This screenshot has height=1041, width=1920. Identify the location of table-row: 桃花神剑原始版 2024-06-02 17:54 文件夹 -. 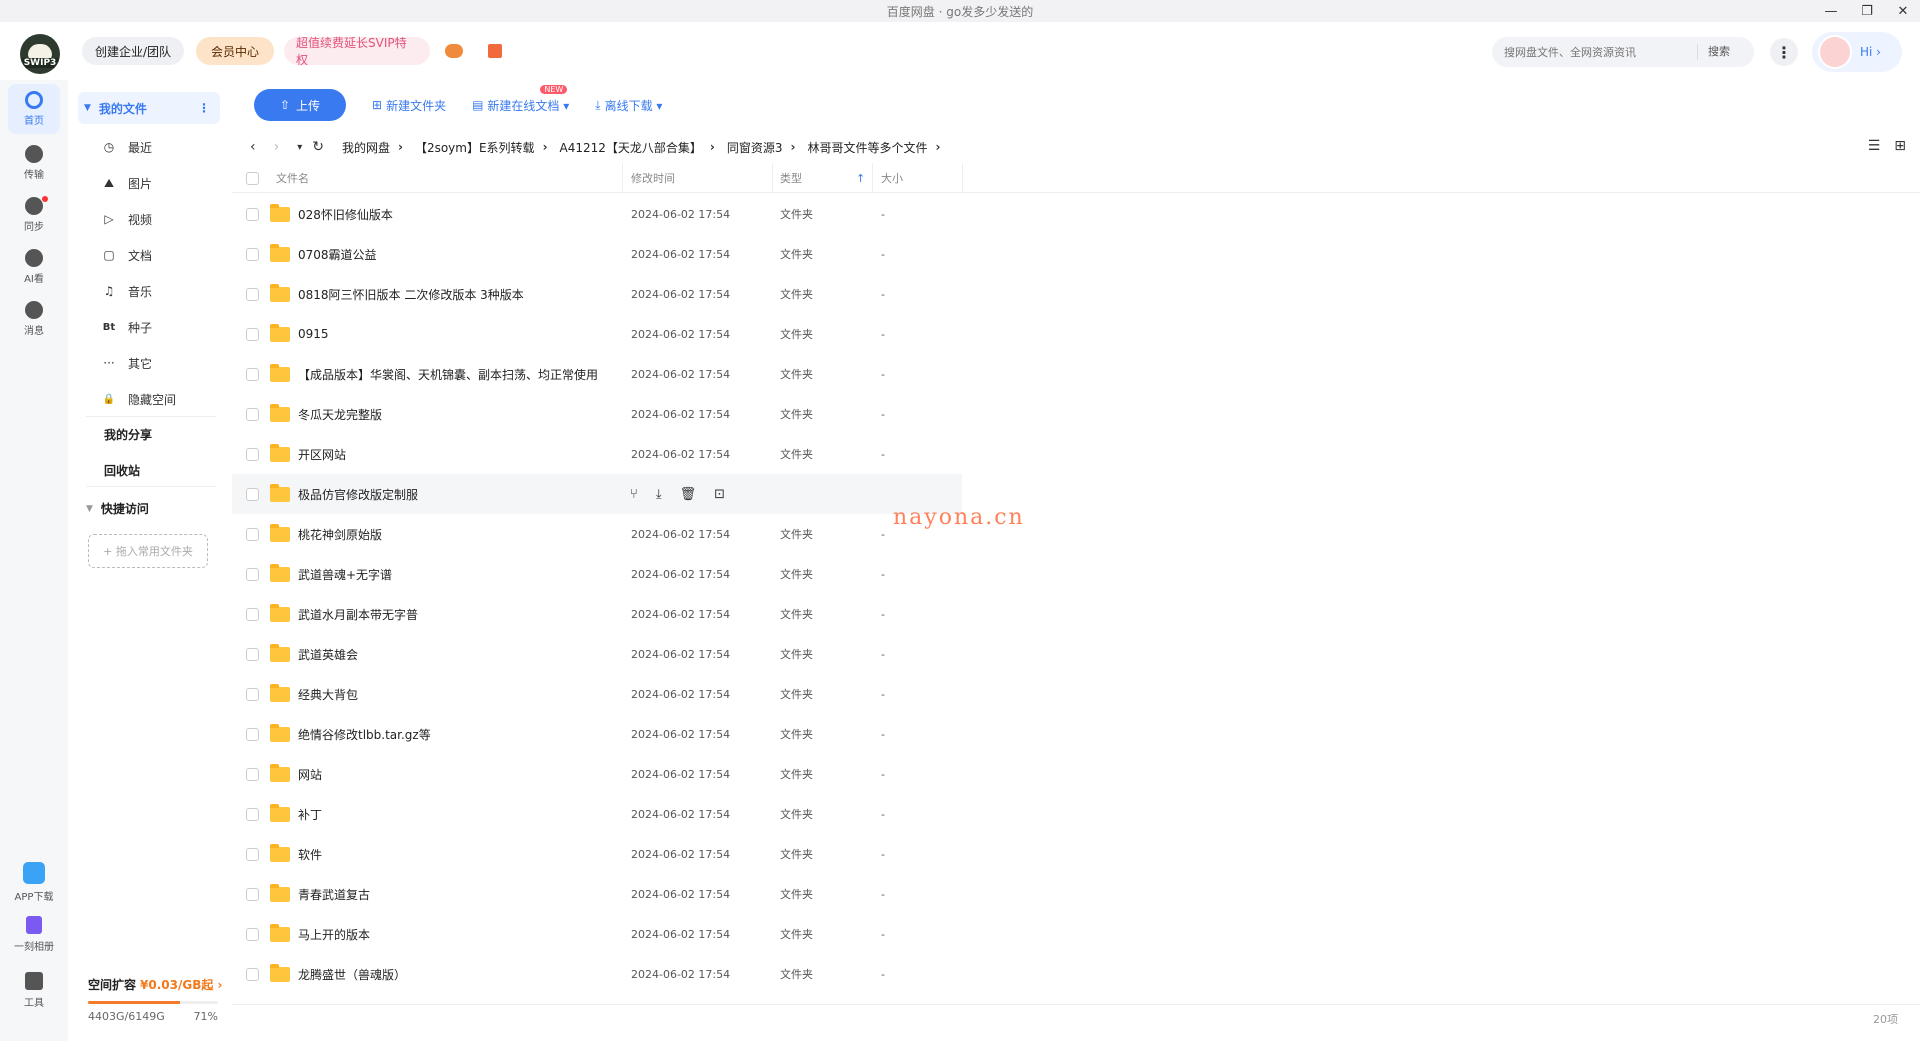
(1076, 534).